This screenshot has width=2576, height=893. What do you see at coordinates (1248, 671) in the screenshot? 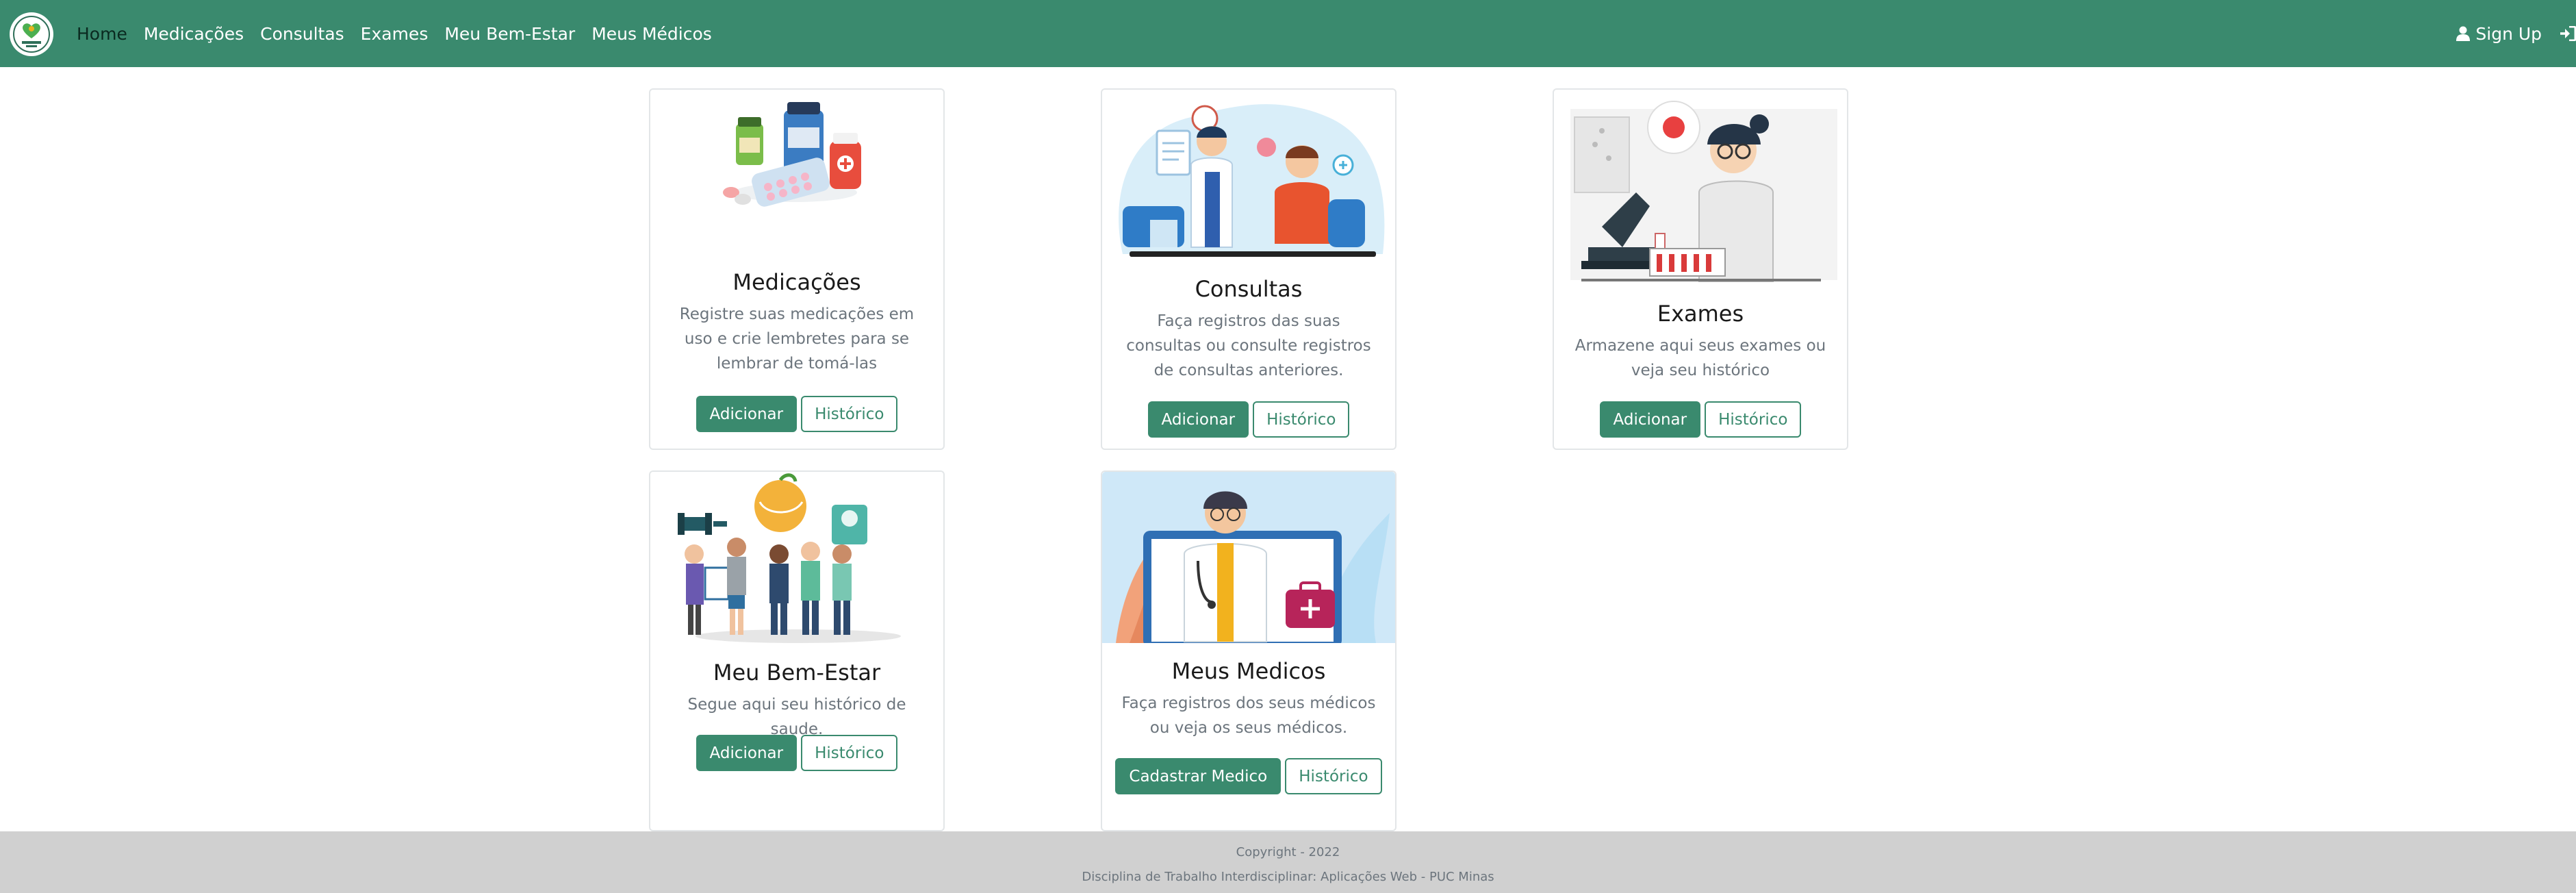
I see `card-title: Meus Medicos` at bounding box center [1248, 671].